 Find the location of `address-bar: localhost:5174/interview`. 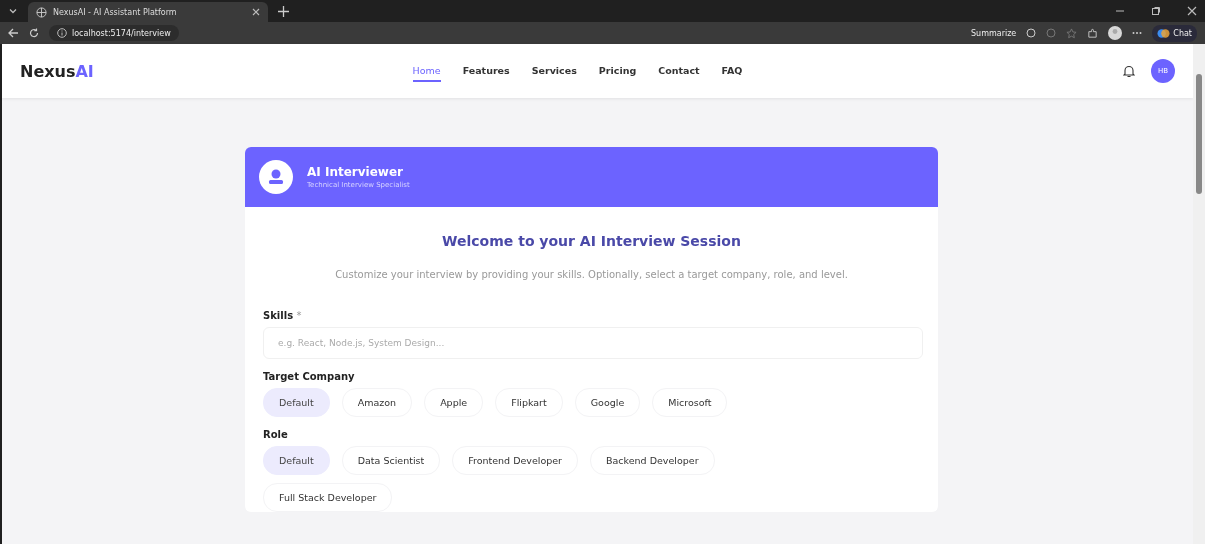

address-bar: localhost:5174/interview is located at coordinates (114, 33).